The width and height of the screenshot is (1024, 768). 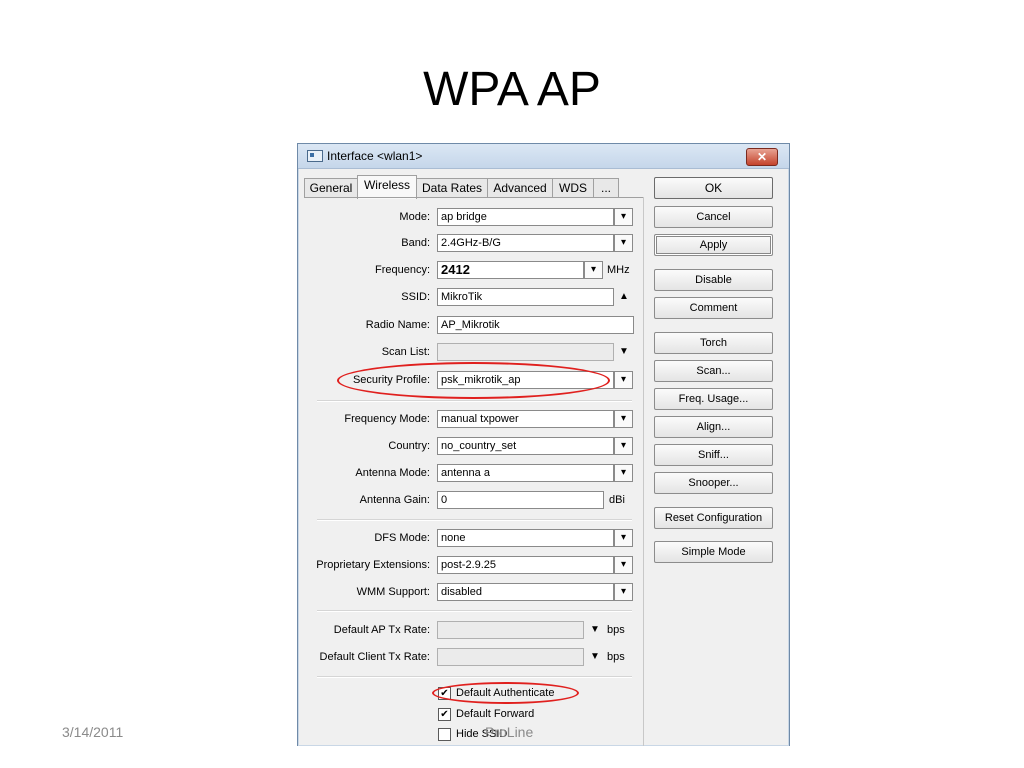 I want to click on default-ap-tx-rate-label: Default AP Tx Rate:, so click(x=381, y=630).